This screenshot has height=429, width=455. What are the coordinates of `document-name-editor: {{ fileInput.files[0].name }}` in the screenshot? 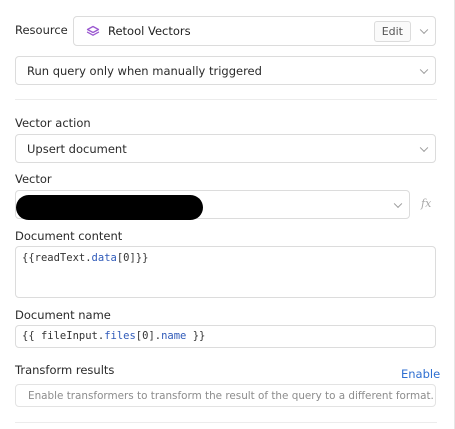 It's located at (225, 336).